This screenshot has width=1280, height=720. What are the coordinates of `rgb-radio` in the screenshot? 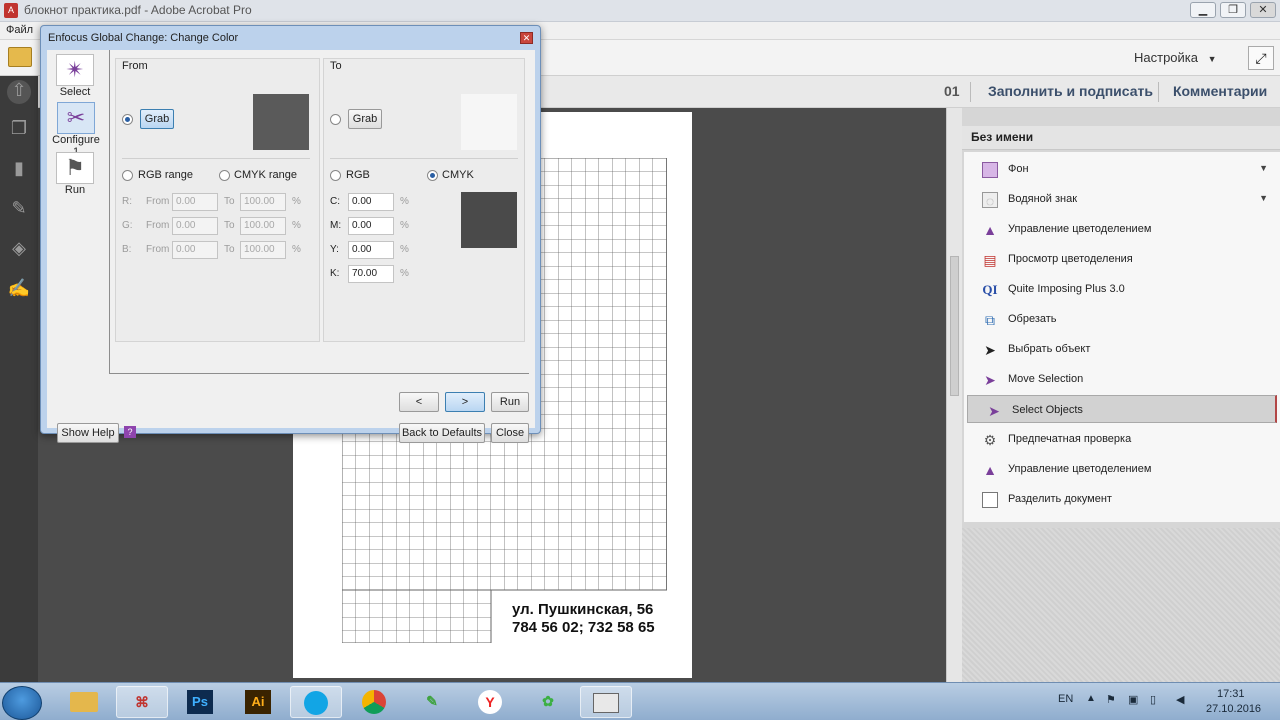 It's located at (335, 175).